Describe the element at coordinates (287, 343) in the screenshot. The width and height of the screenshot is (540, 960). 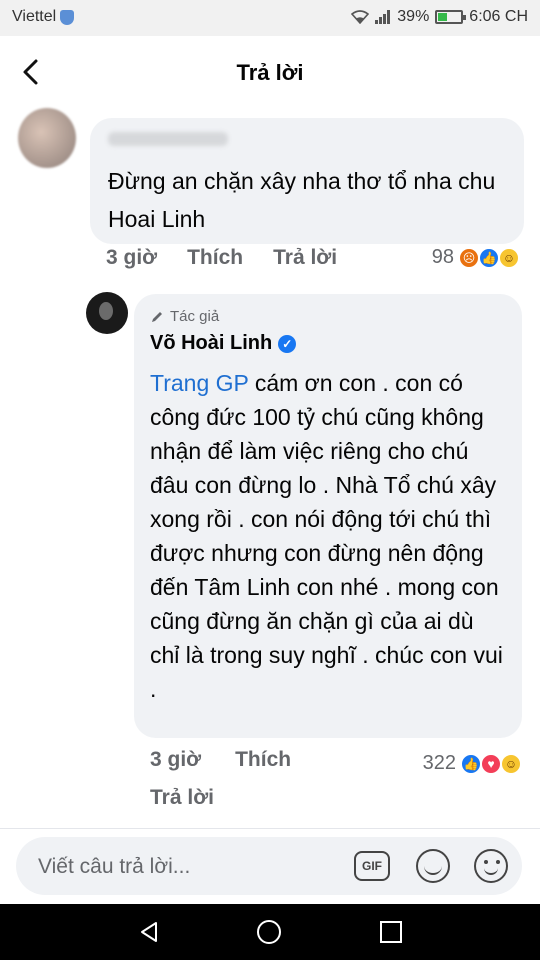
I see `verified-icon: ✓` at that location.